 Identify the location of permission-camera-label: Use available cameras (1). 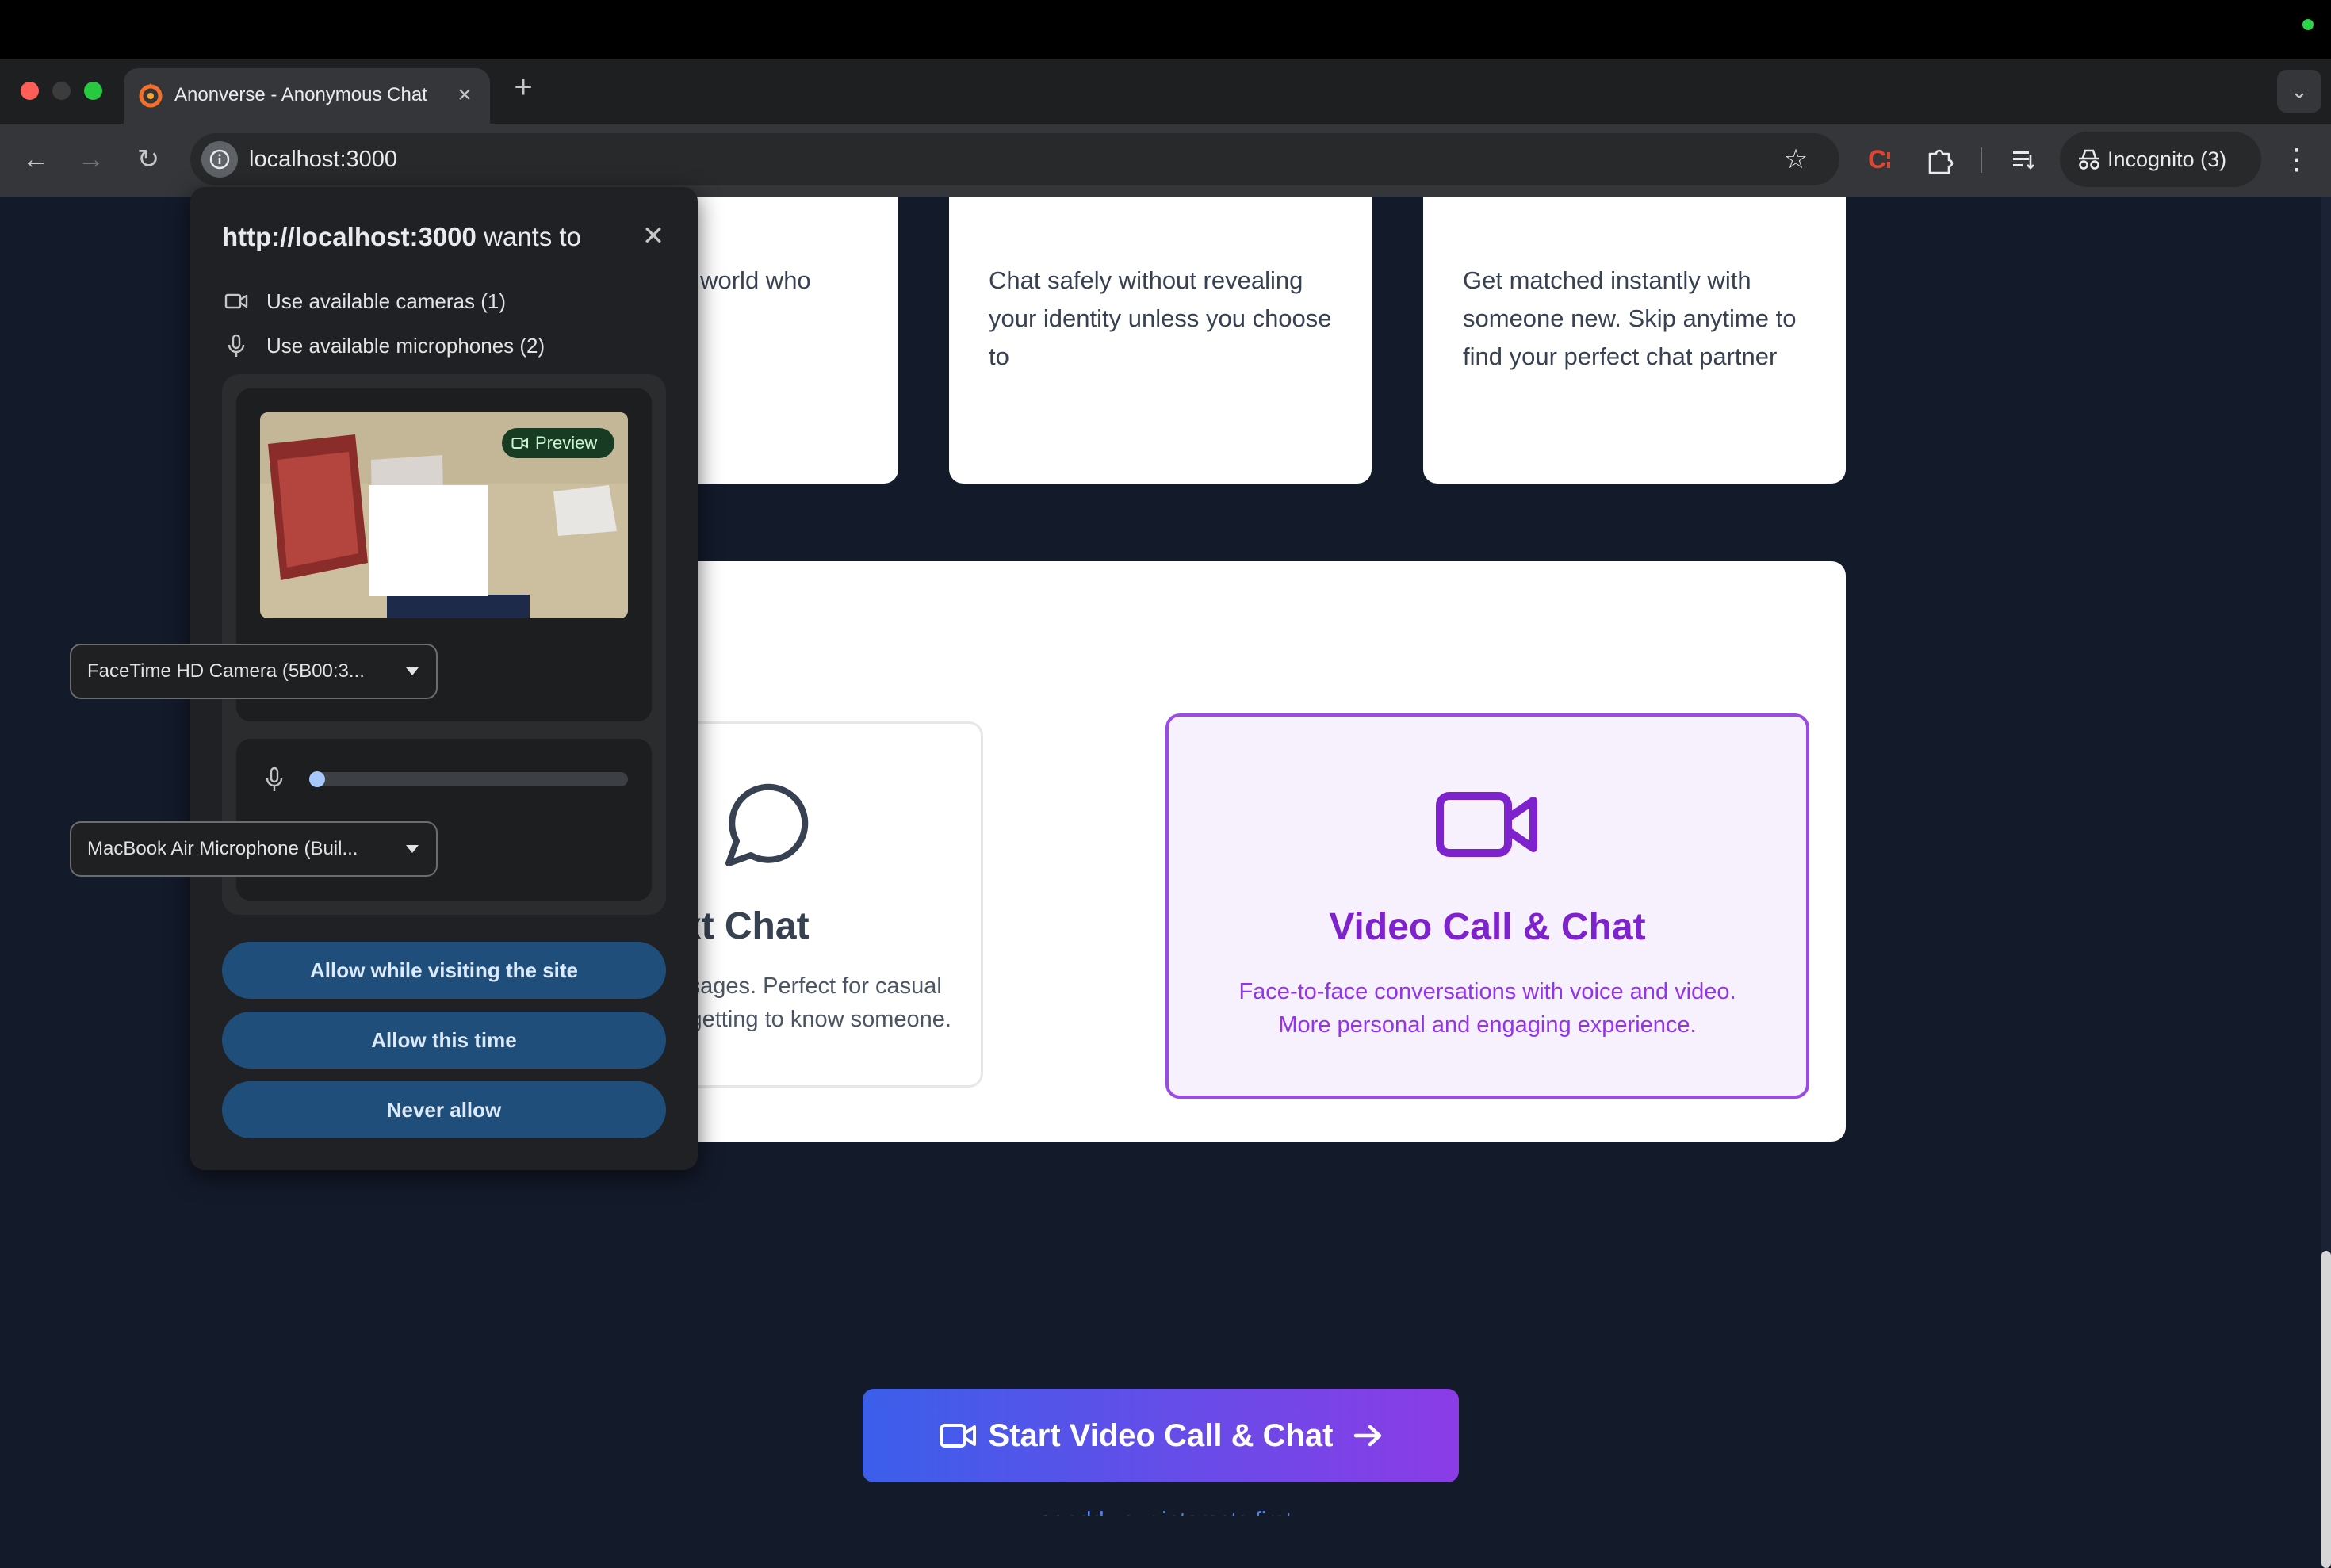
(386, 301).